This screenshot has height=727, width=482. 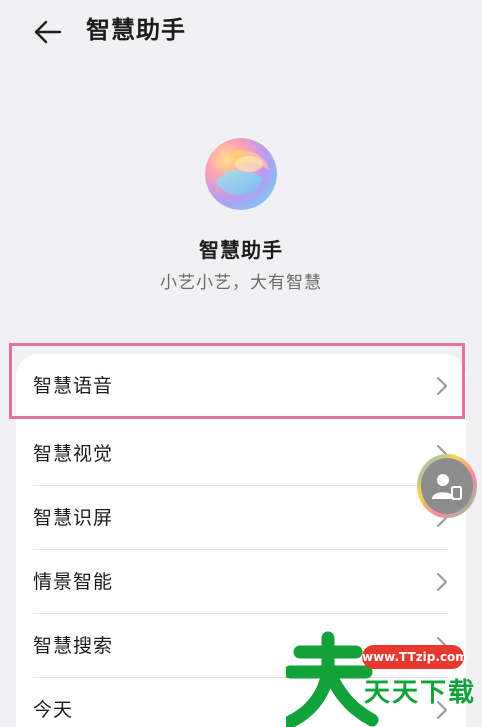 What do you see at coordinates (241, 518) in the screenshot?
I see `menu-item-smart-screen: 智慧识屏` at bounding box center [241, 518].